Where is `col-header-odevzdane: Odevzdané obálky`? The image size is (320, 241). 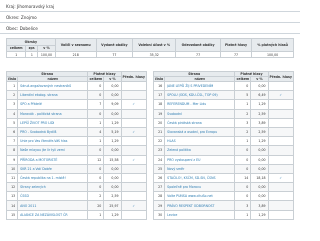
col-header-odevzdane: Odevzdané obálky is located at coordinates (198, 45).